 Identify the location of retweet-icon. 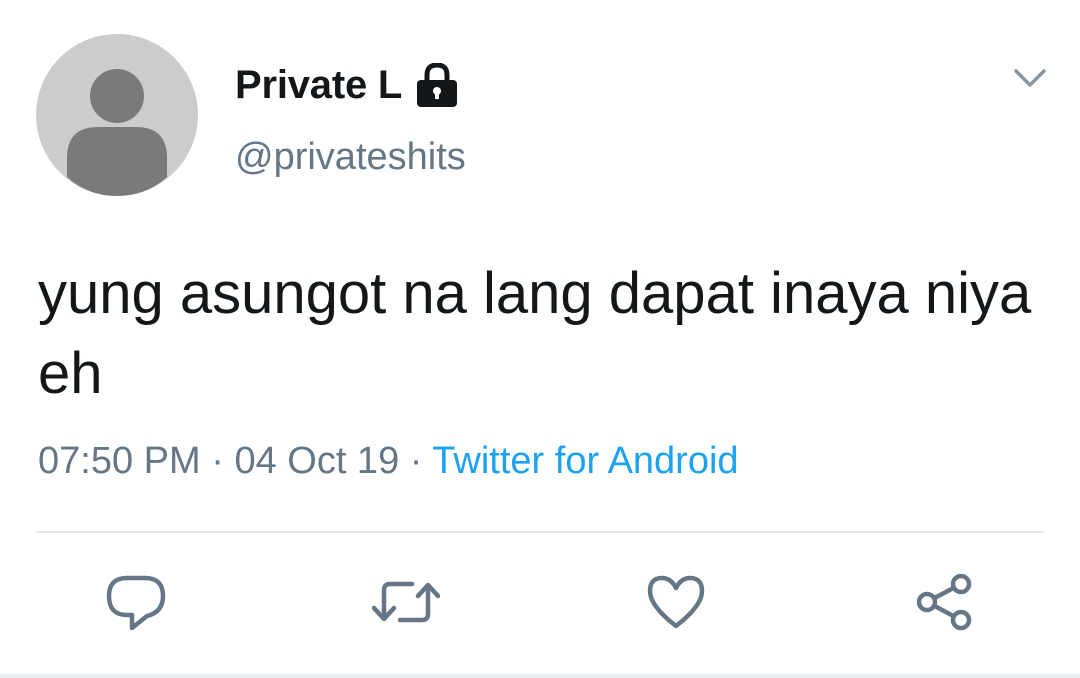
(406, 602).